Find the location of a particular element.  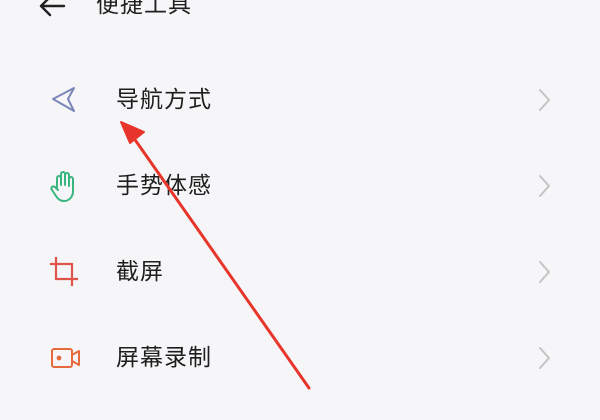

menu-item-label: 屏幕录制 is located at coordinates (164, 358).